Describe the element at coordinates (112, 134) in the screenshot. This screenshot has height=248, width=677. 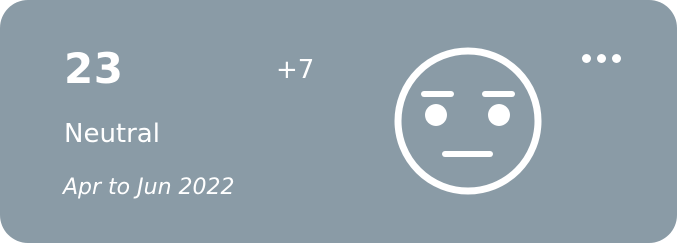
I see `sentiment-label: Neutral` at that location.